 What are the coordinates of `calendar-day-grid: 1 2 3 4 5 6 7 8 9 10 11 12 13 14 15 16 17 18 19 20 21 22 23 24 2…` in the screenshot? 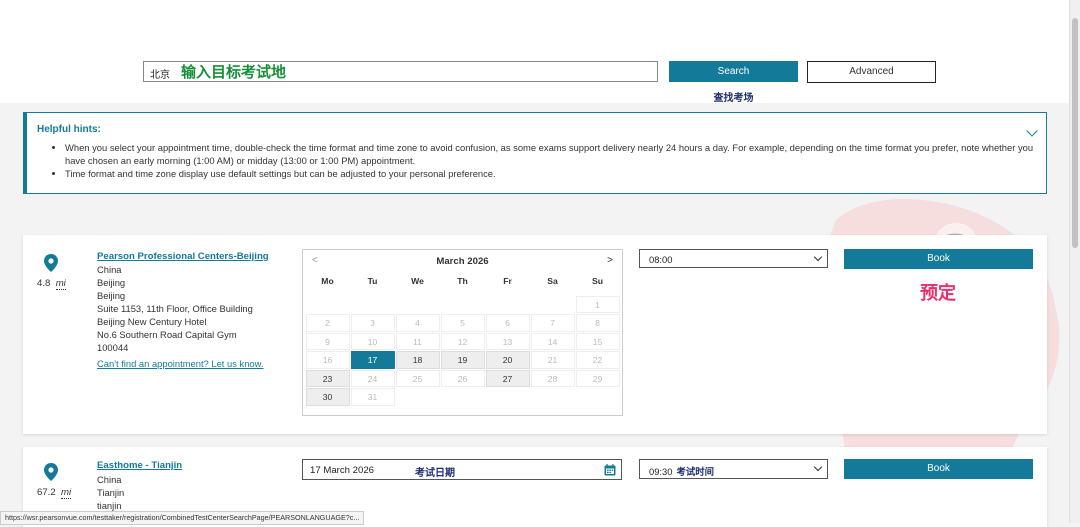 It's located at (462, 350).